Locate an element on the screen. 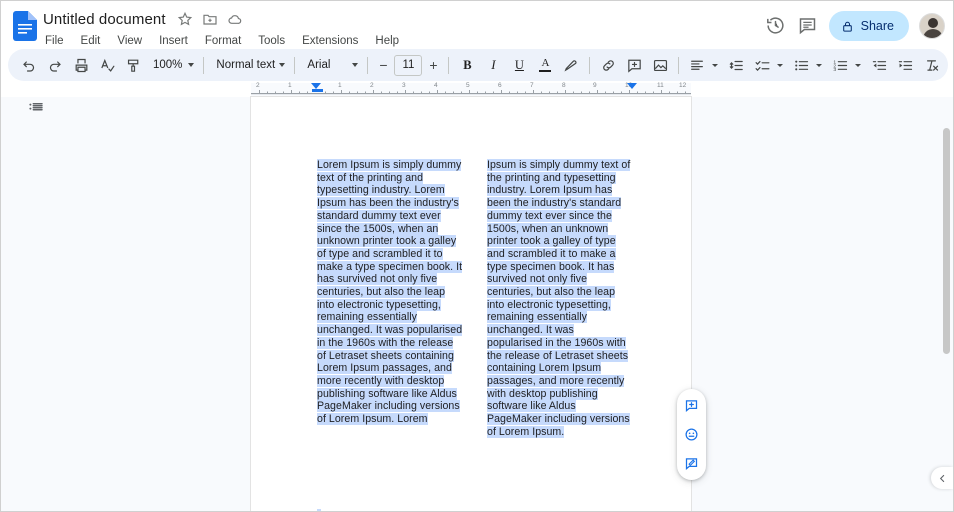  ruler-mark: 7 is located at coordinates (532, 85).